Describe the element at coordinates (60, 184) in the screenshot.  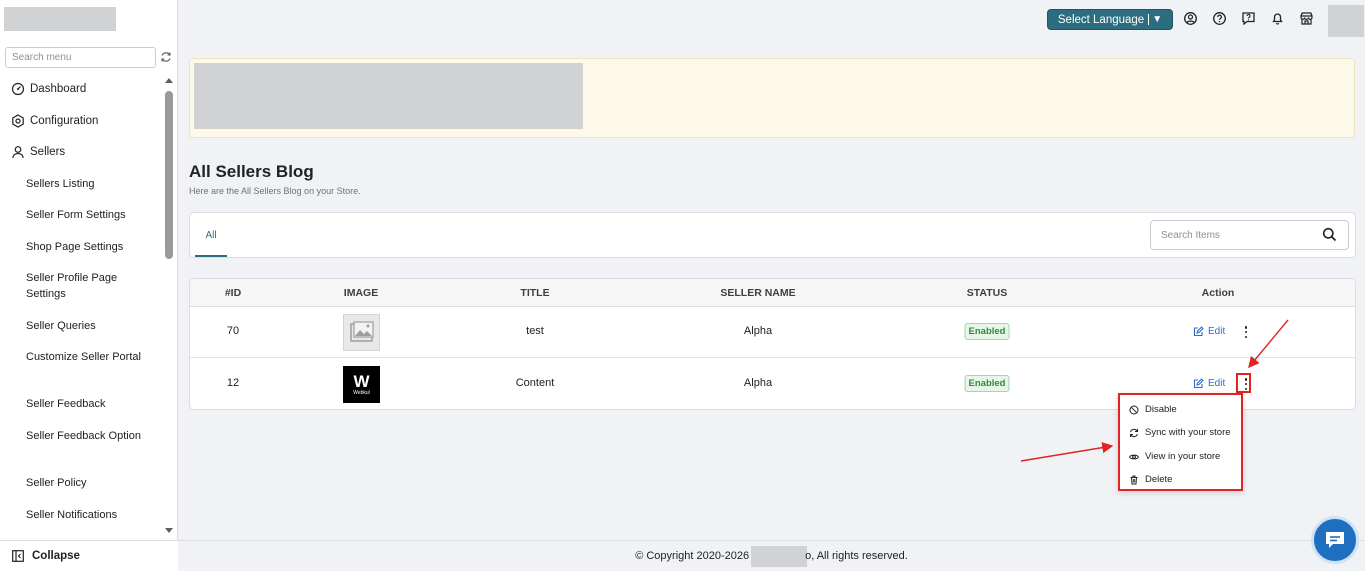
I see `sidebar-item-label: Sellers Listing` at that location.